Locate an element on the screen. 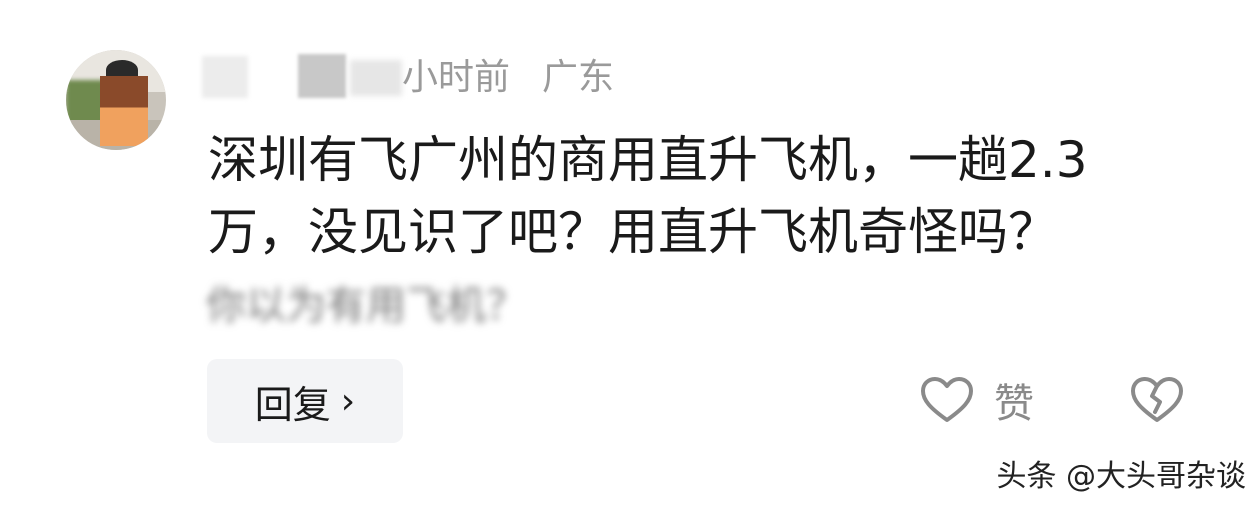  like-label: 赞 is located at coordinates (1014, 404).